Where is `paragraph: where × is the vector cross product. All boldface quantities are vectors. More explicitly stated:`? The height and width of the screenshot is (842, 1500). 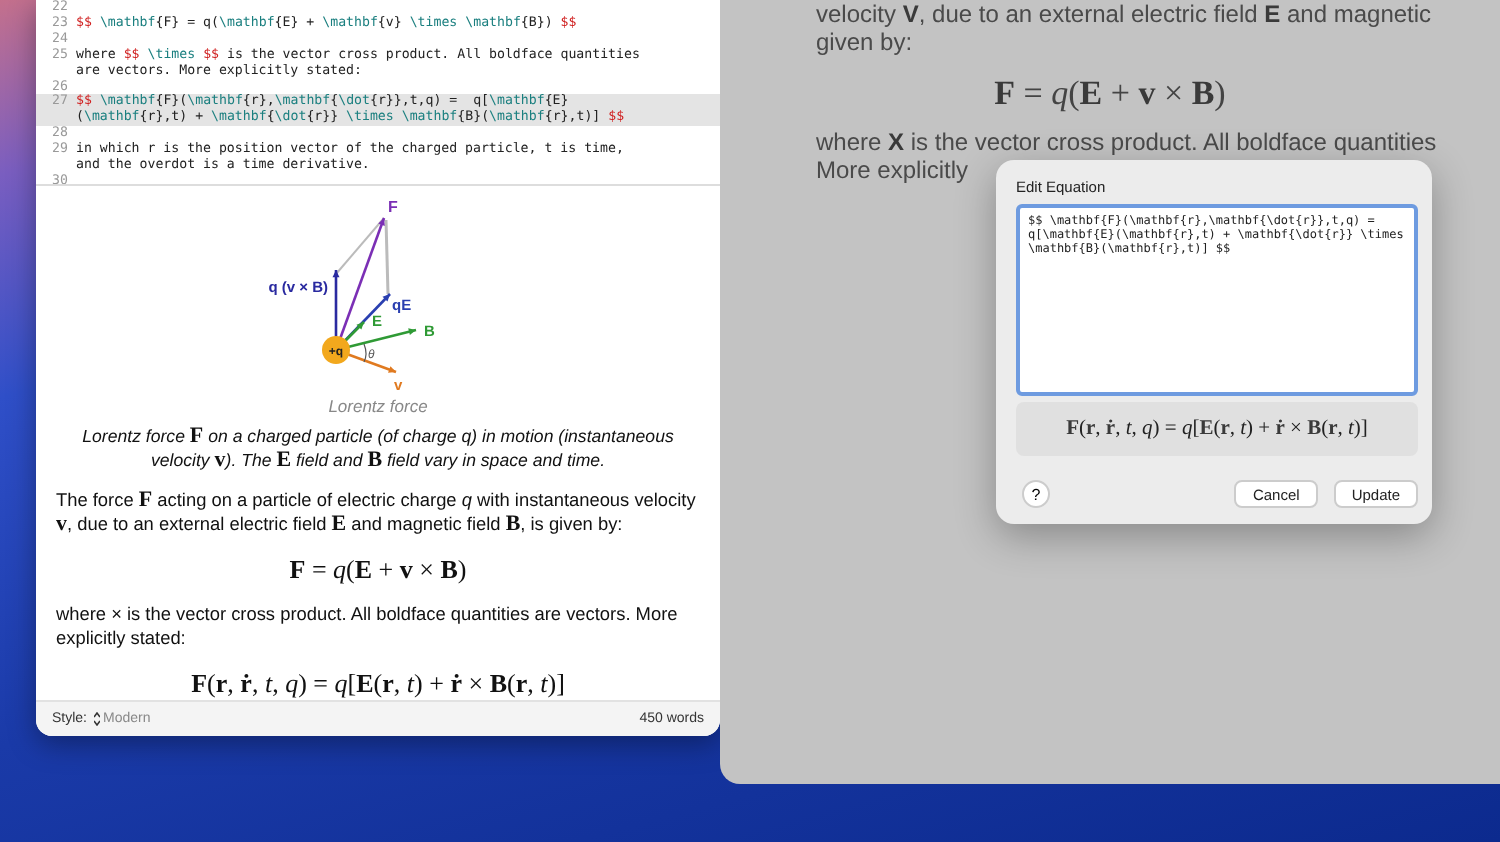 paragraph: where × is the vector cross product. All boldface quantities are vectors. More explicitly stated: is located at coordinates (368, 625).